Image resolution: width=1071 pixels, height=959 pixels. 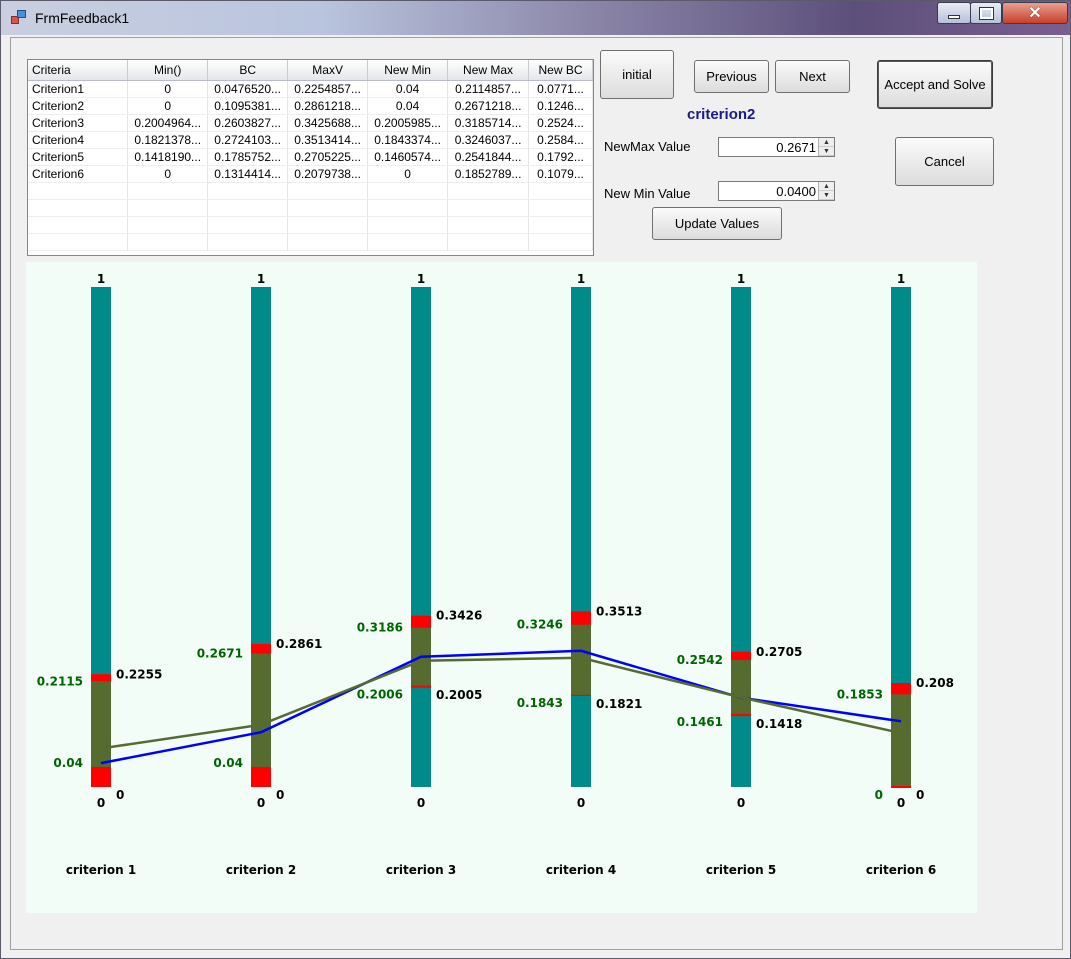 What do you see at coordinates (78, 123) in the screenshot?
I see `table-cell: Criterion3` at bounding box center [78, 123].